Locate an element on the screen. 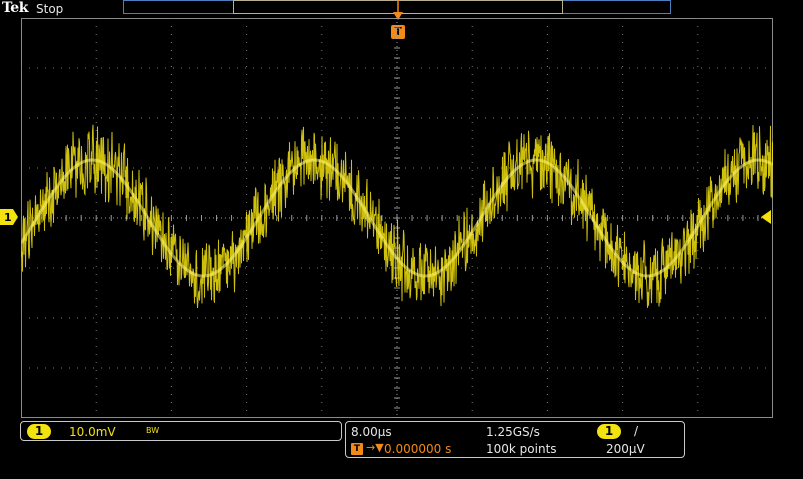 The height and width of the screenshot is (479, 803). brand-logo: Tek is located at coordinates (15, 8).